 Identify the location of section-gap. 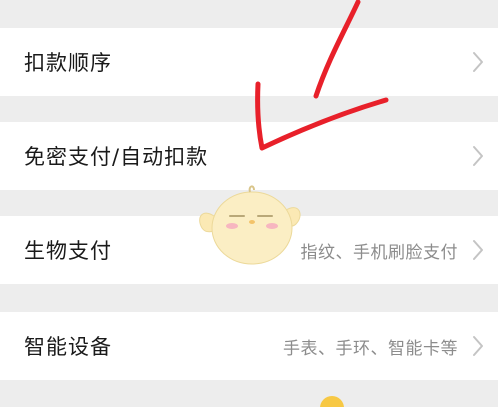
(249, 14).